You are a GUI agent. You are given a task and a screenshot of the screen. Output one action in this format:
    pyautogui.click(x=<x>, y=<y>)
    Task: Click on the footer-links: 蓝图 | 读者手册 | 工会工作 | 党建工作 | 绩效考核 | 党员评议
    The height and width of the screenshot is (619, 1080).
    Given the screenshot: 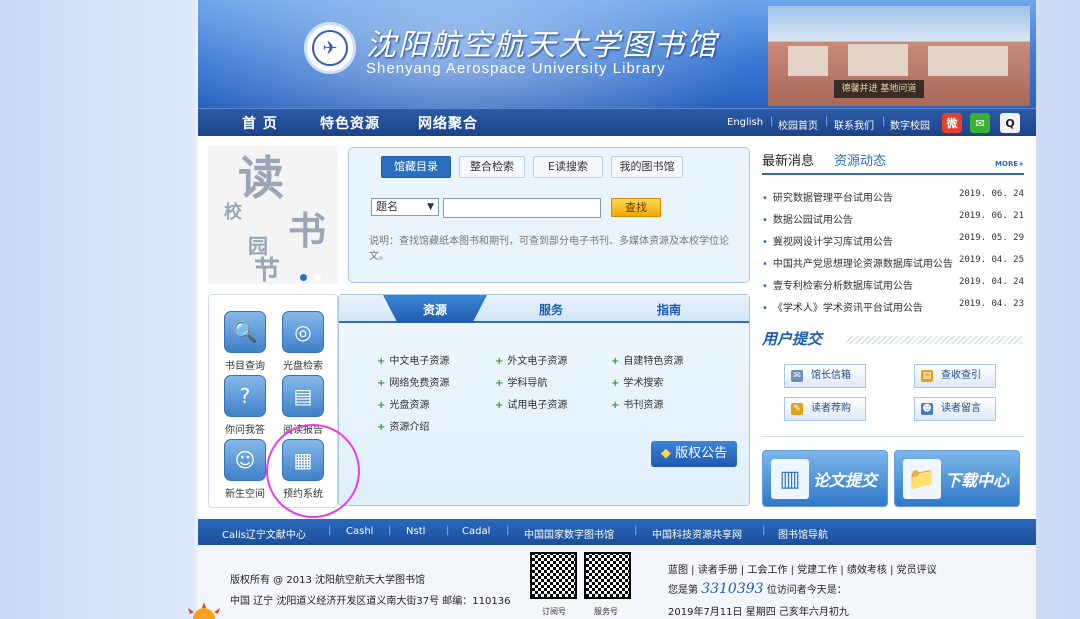 What is the action you would take?
    pyautogui.click(x=802, y=568)
    